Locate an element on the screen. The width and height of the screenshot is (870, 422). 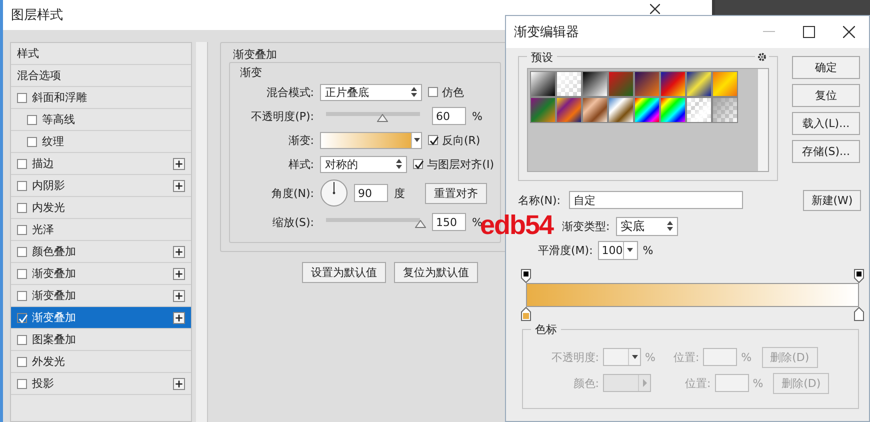
dialog-button: 确定 is located at coordinates (826, 67).